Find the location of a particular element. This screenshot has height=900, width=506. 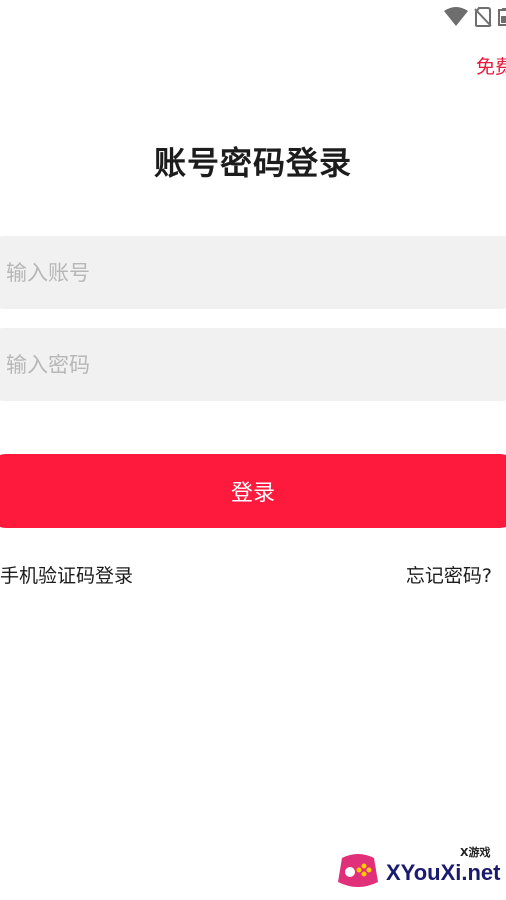

sms-login-link: 手机验证码登录 is located at coordinates (66, 574).